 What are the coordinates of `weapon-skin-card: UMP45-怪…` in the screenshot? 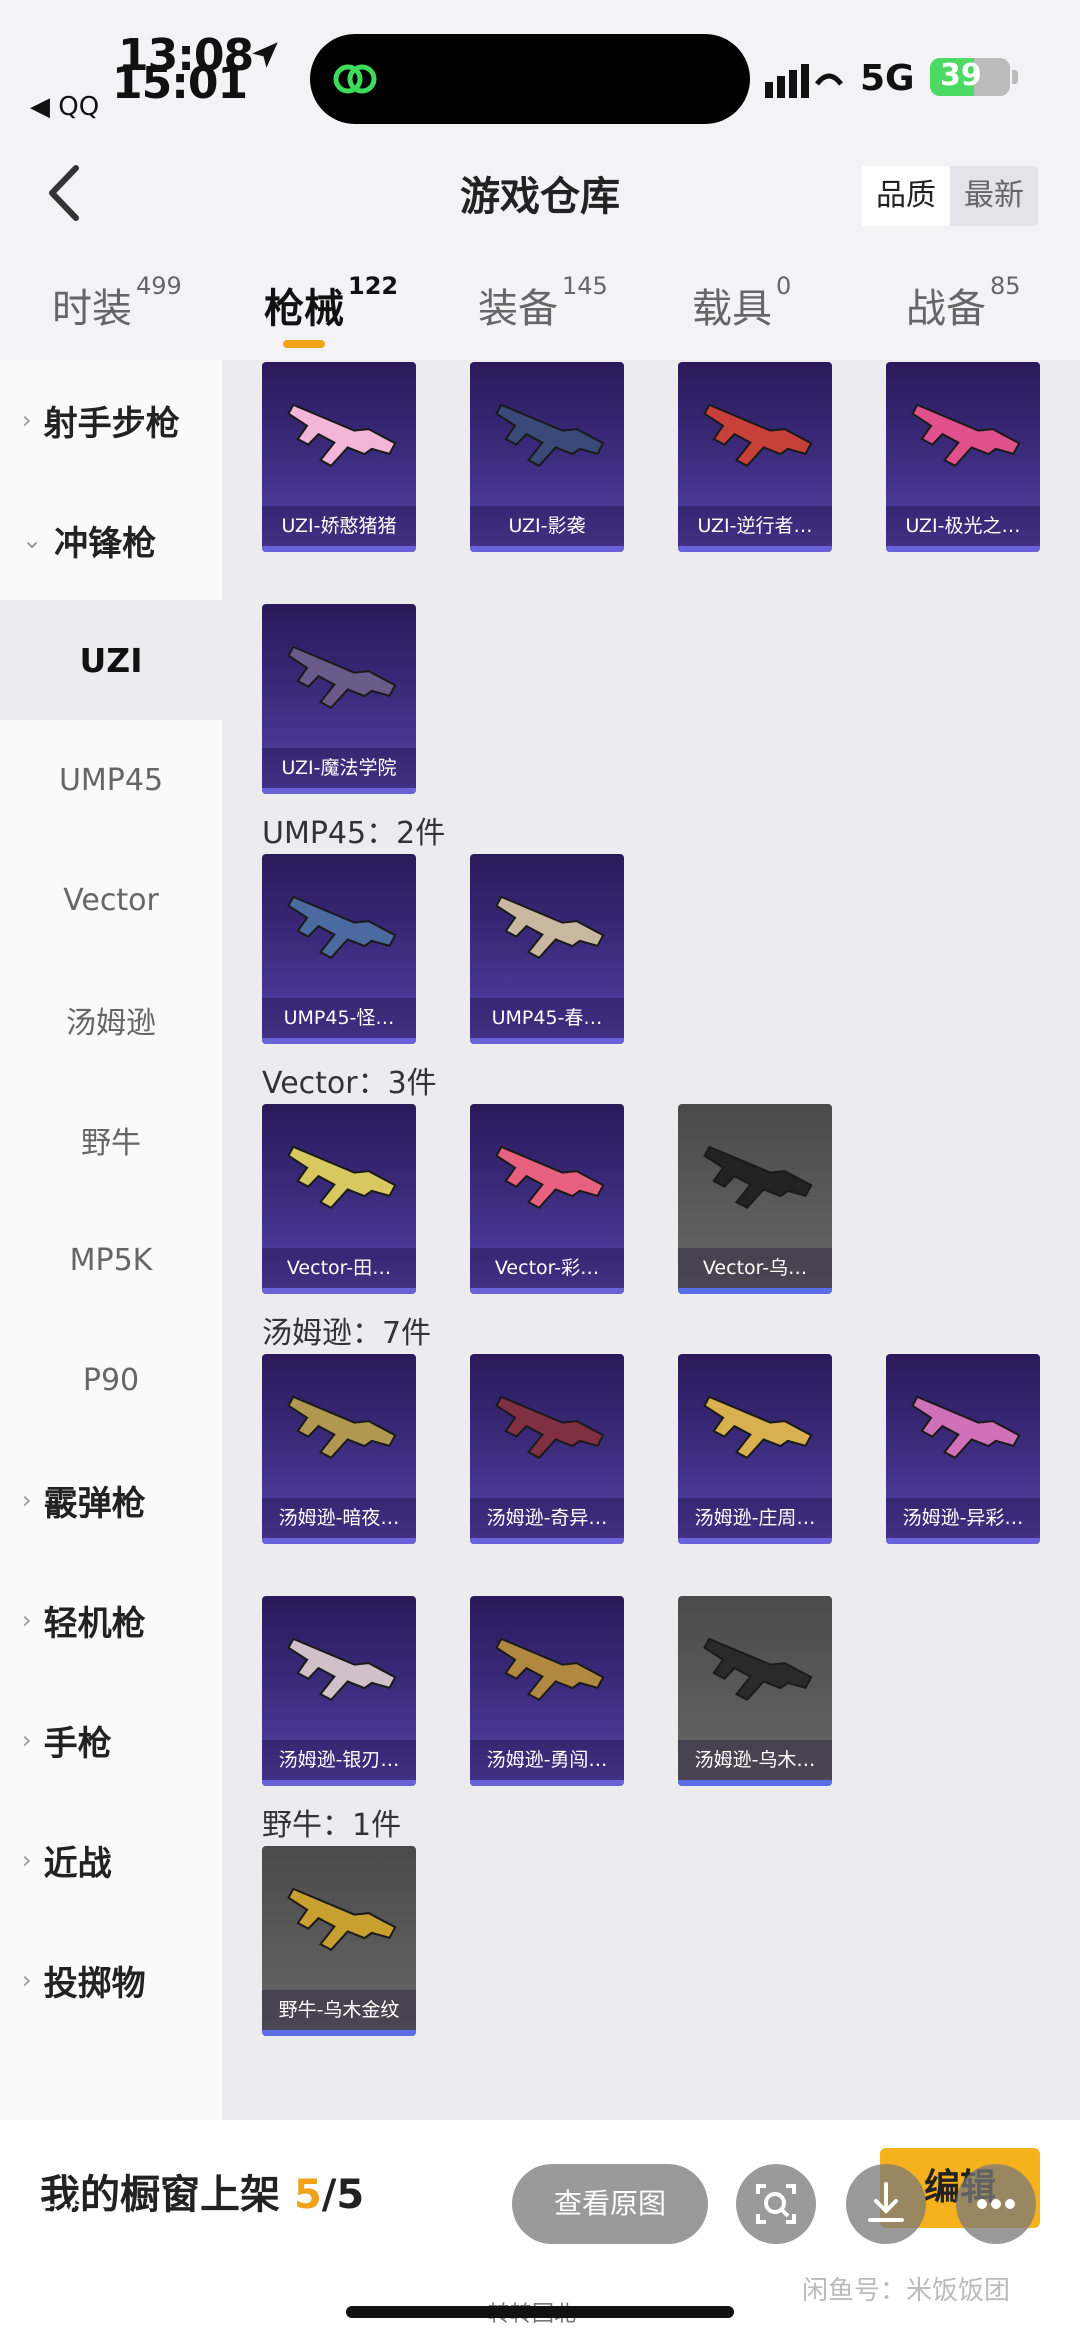 It's located at (339, 949).